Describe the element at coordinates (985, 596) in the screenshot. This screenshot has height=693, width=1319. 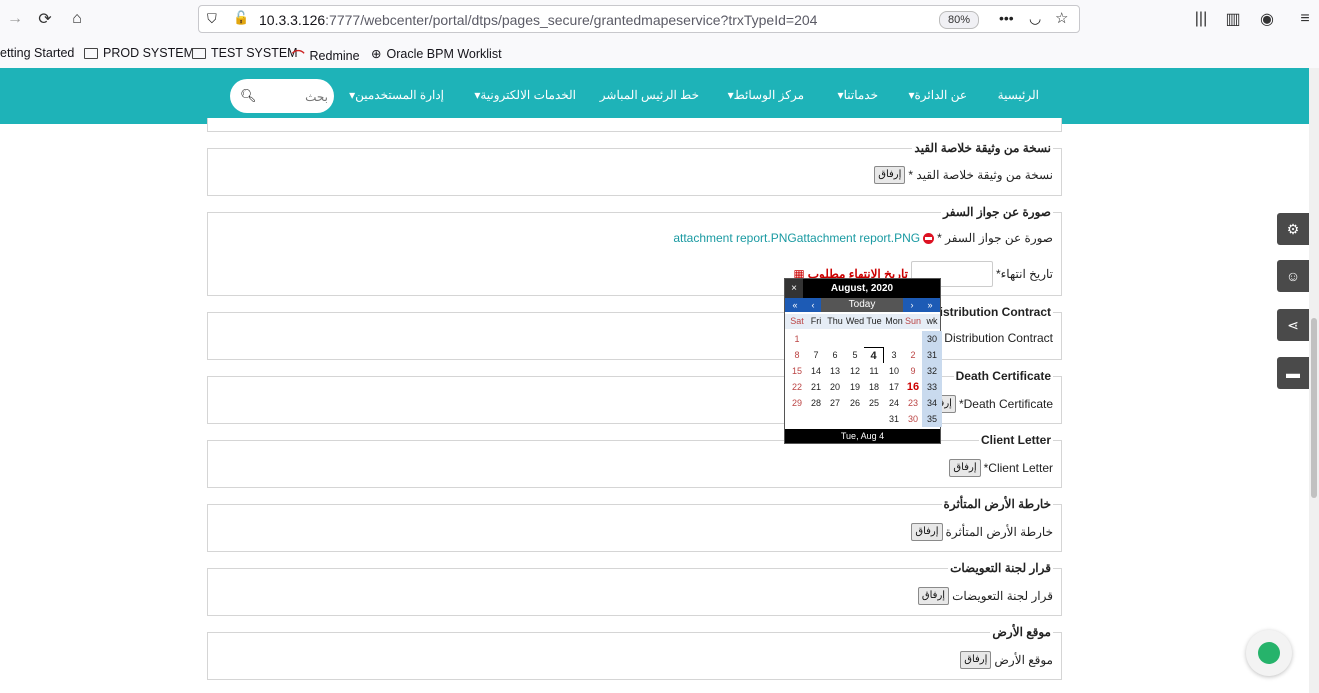
I see `field-row: قرار لجنة التعويضات إرفاق` at that location.